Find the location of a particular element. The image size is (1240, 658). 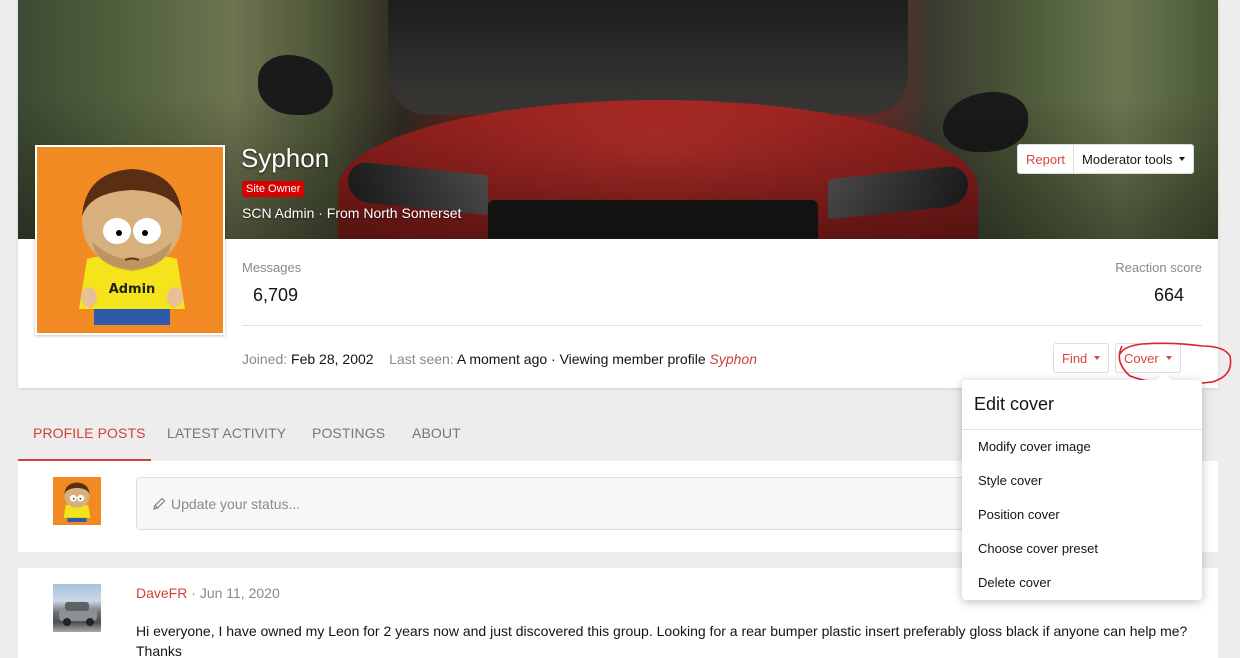

tab-about: ABOUT is located at coordinates (436, 433).